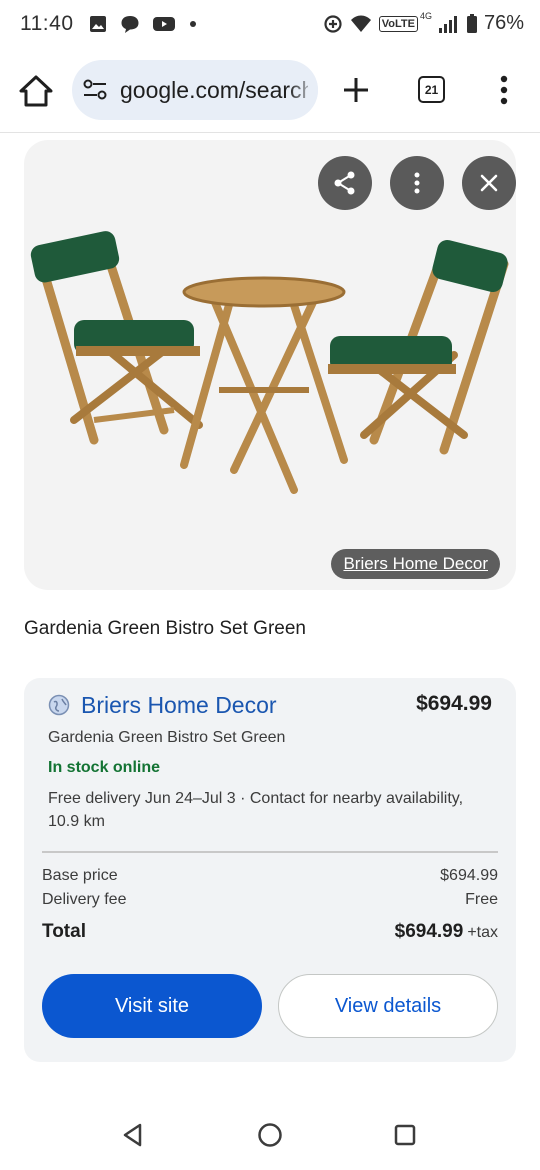  Describe the element at coordinates (143, 24) in the screenshot. I see `notification-icons` at that location.